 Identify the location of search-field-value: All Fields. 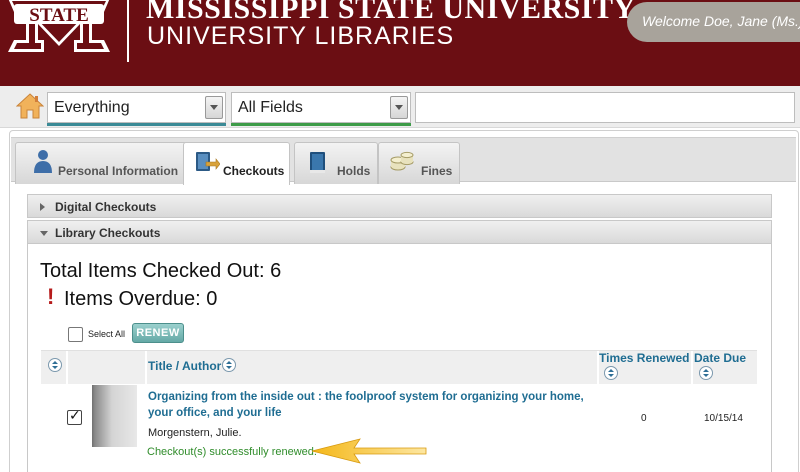
(270, 107).